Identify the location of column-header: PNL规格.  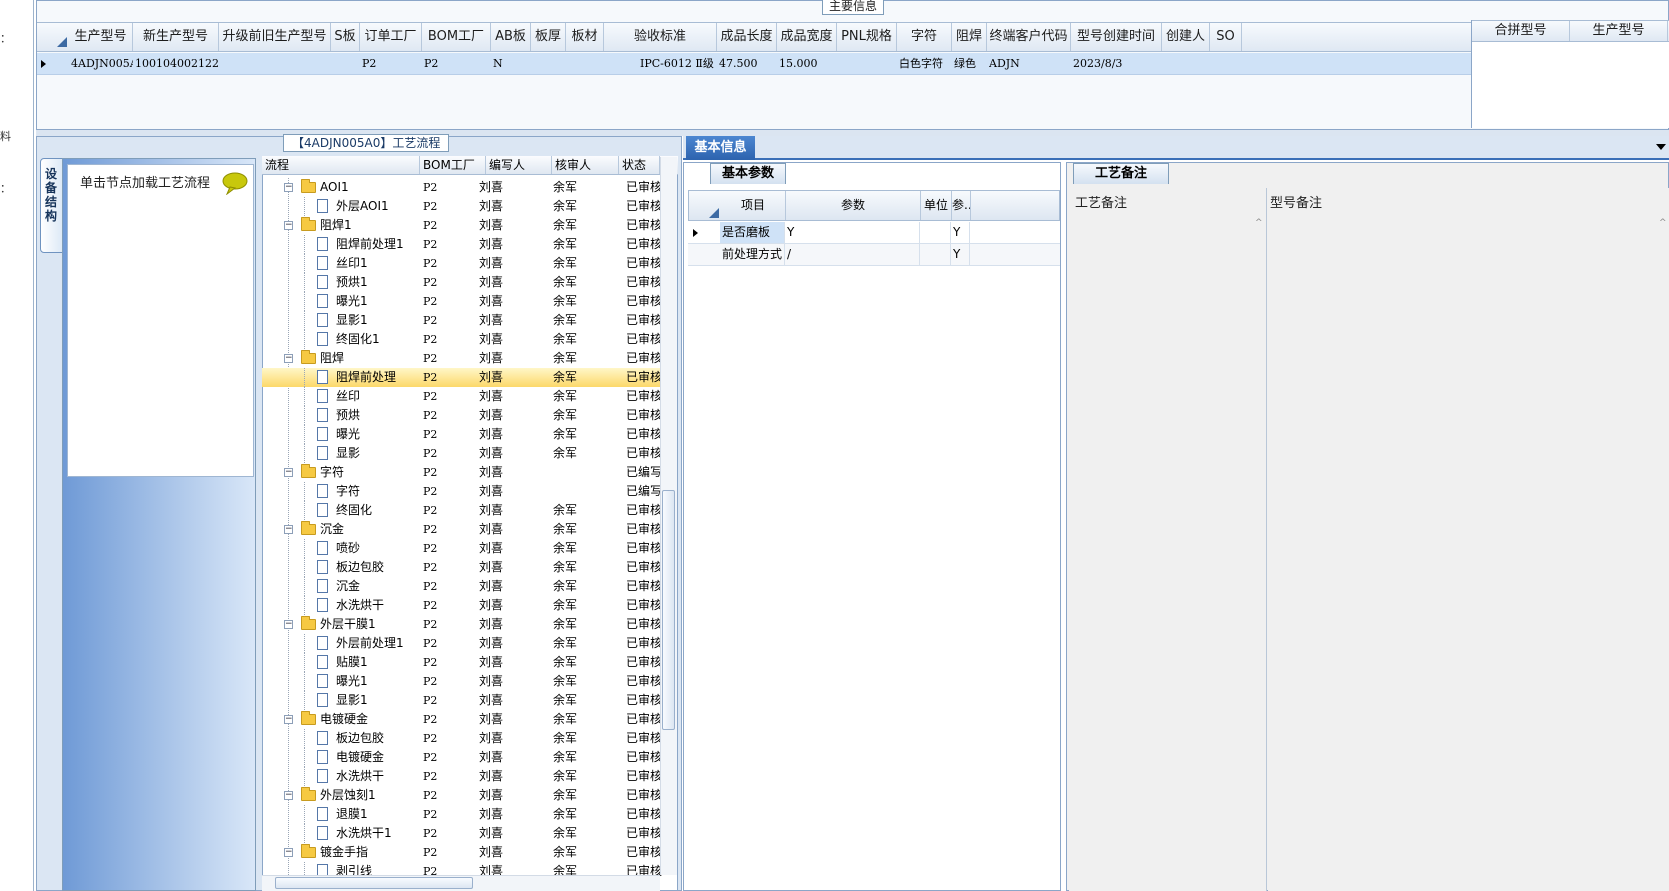
(867, 37).